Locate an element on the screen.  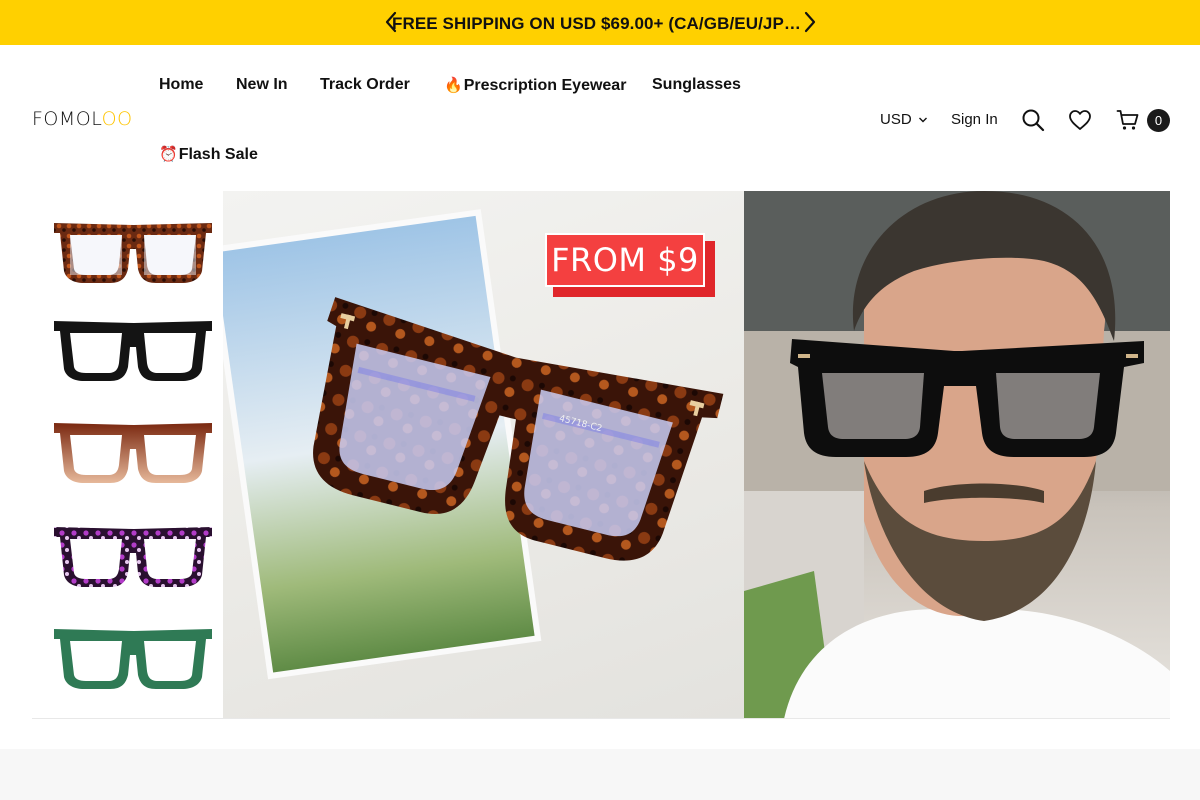
alarm-clock-icon: ⏰ is located at coordinates (168, 154).